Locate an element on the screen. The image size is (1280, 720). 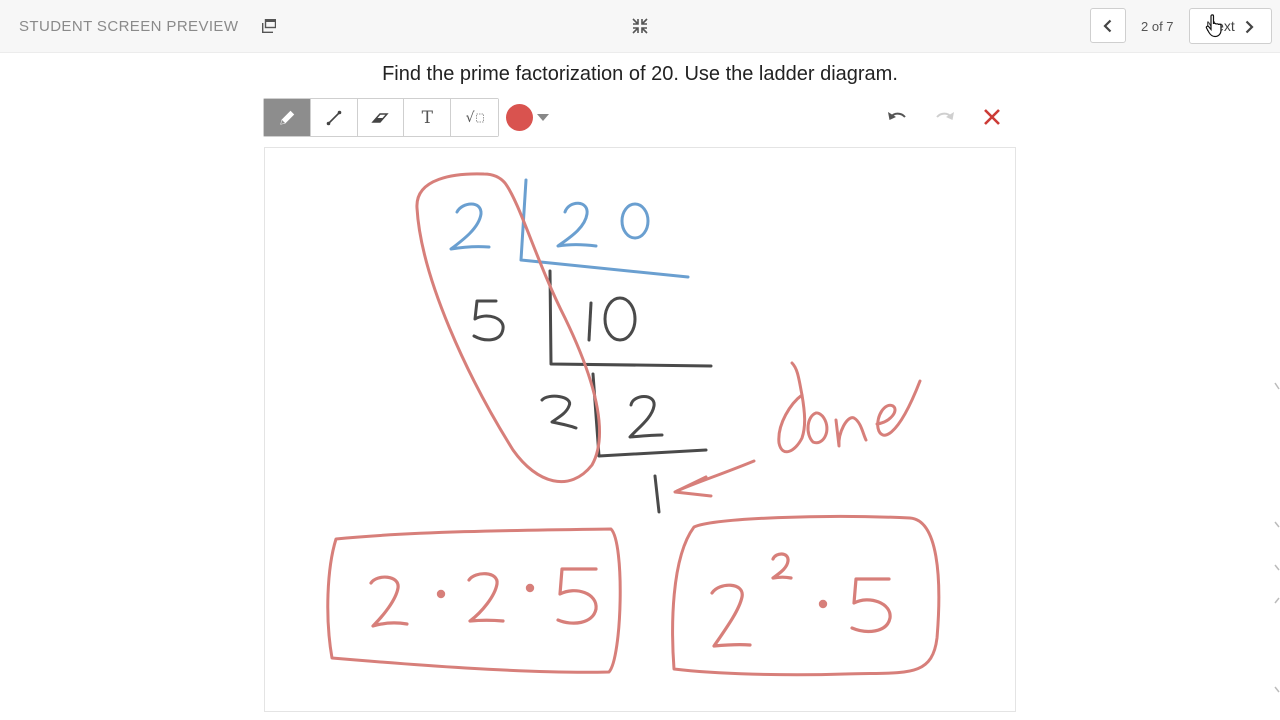
chevron-right-icon is located at coordinates (1249, 27).